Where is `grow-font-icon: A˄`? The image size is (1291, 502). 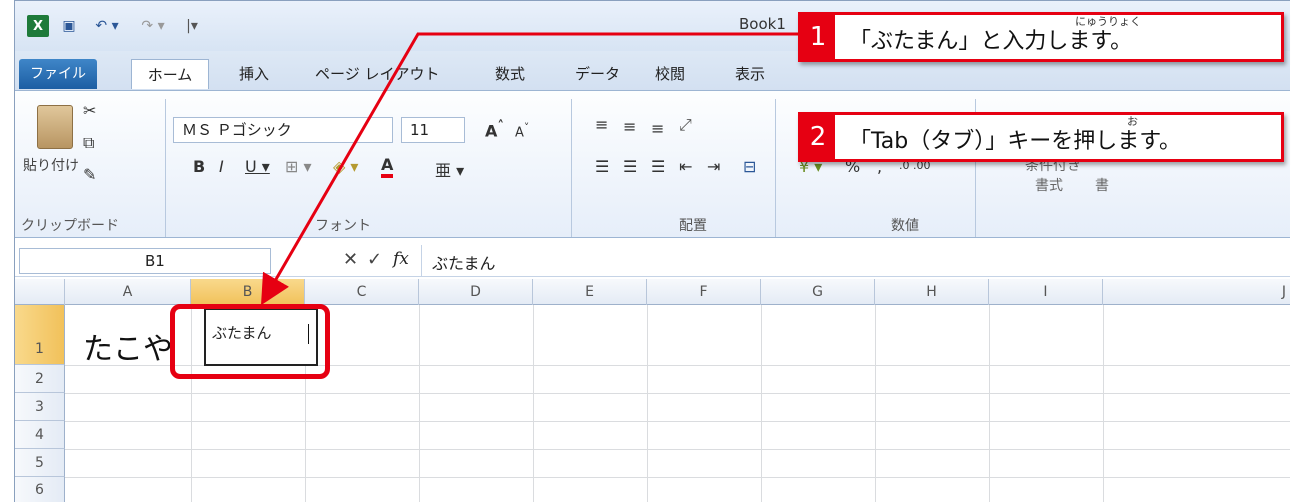 grow-font-icon: A˄ is located at coordinates (494, 129).